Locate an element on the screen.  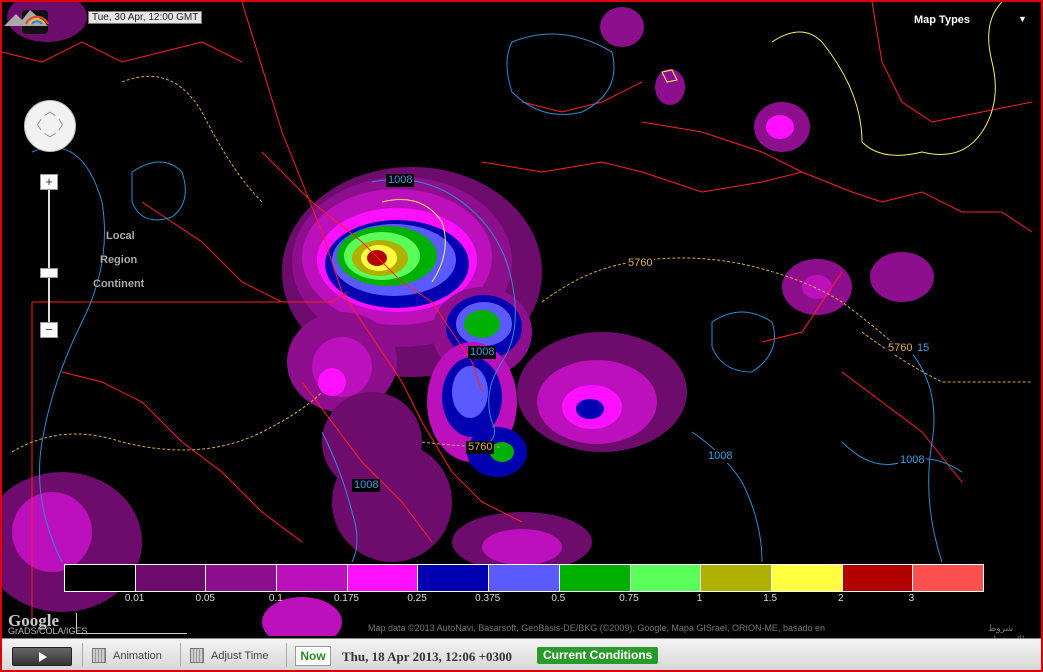
play-button is located at coordinates (42, 656).